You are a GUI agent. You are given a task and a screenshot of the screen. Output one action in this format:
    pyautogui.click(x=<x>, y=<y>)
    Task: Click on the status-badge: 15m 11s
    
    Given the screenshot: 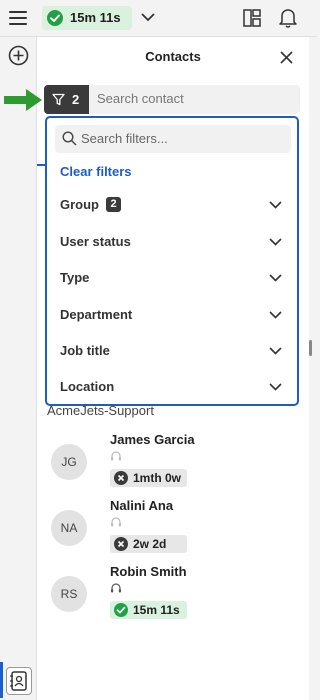 What is the action you would take?
    pyautogui.click(x=148, y=610)
    